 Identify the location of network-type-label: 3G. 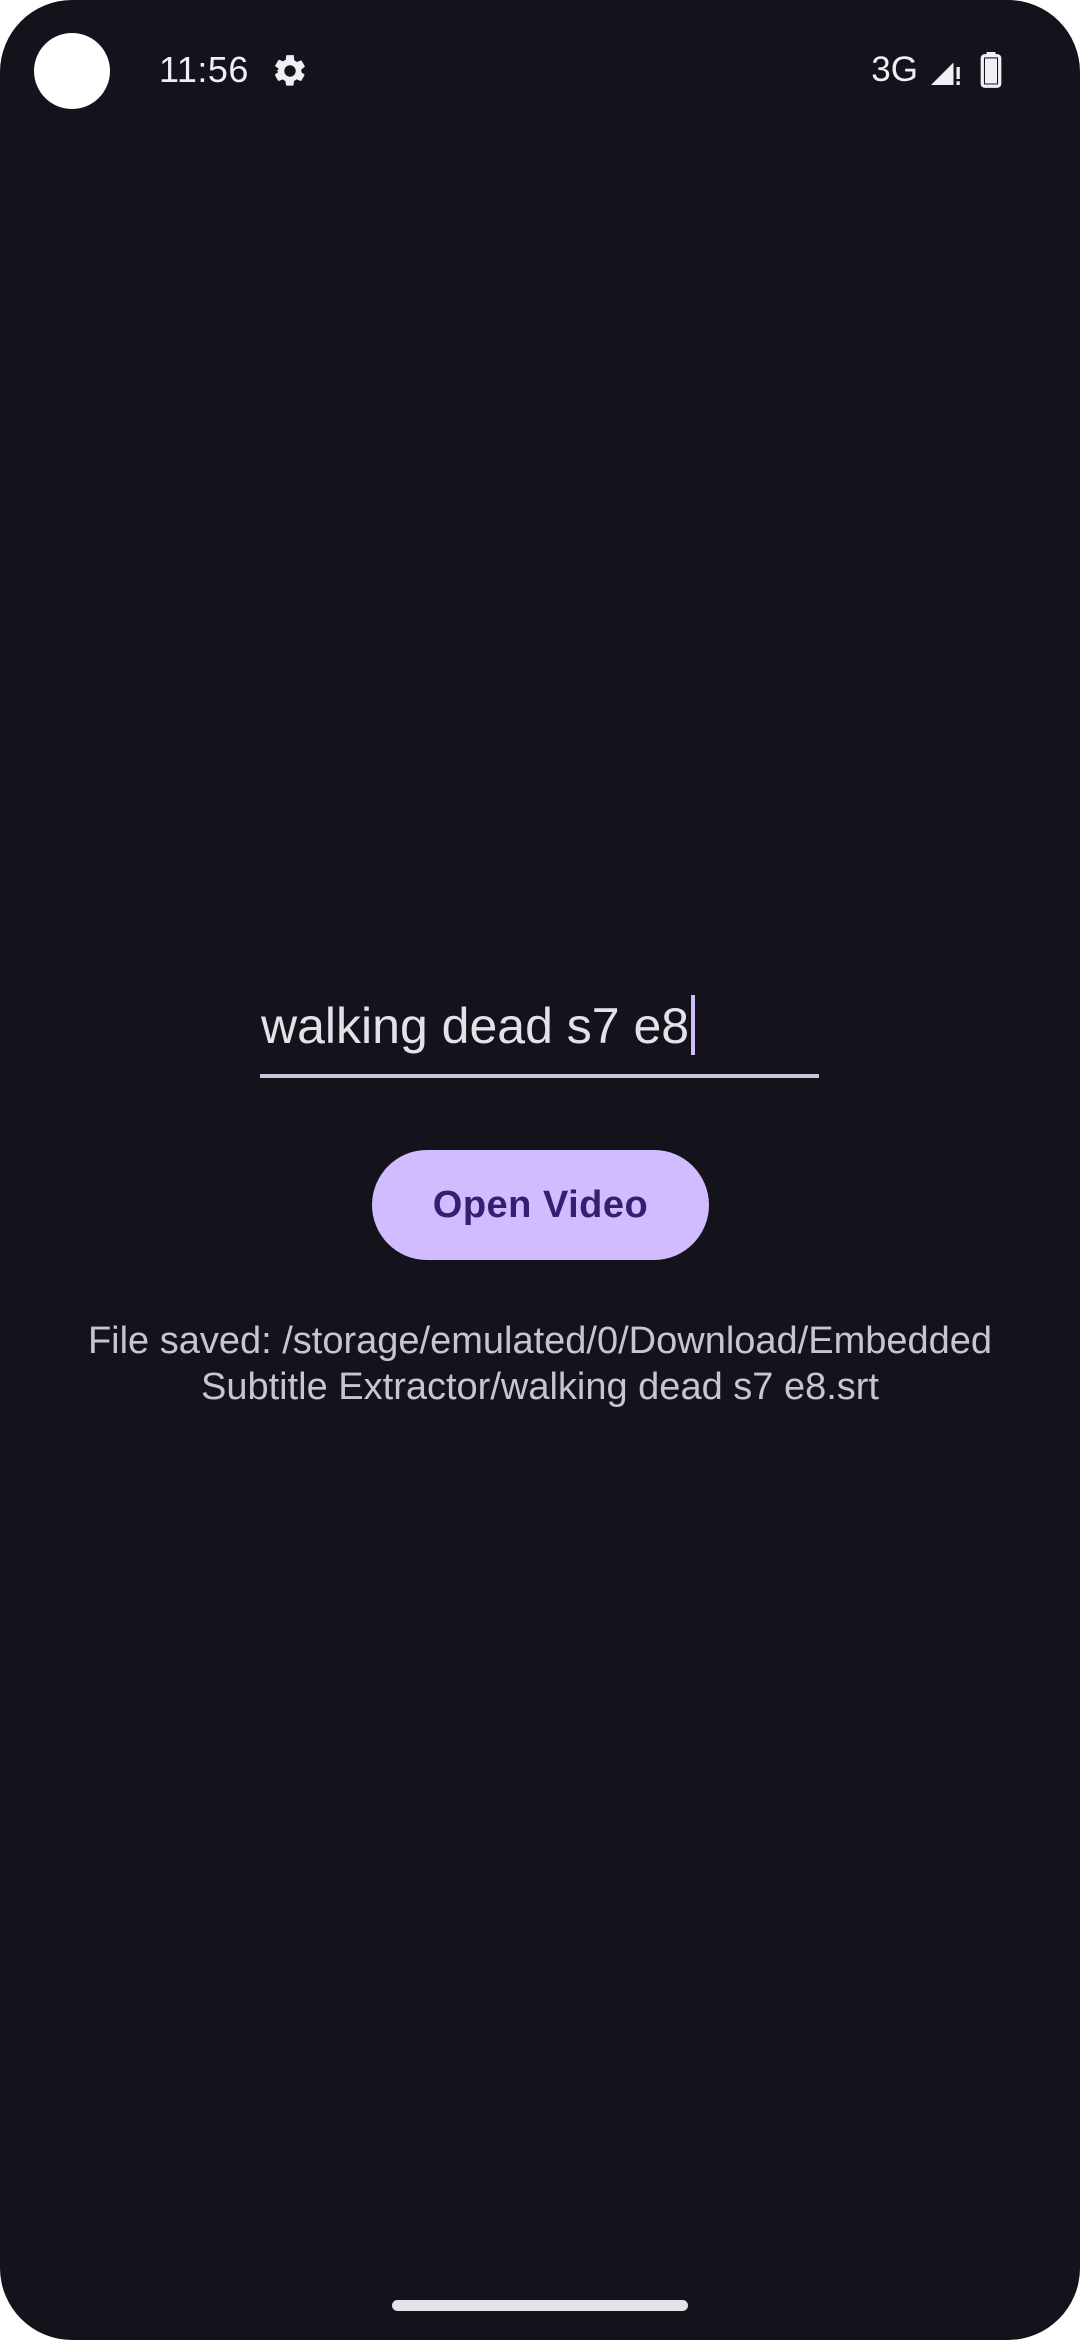
(894, 69).